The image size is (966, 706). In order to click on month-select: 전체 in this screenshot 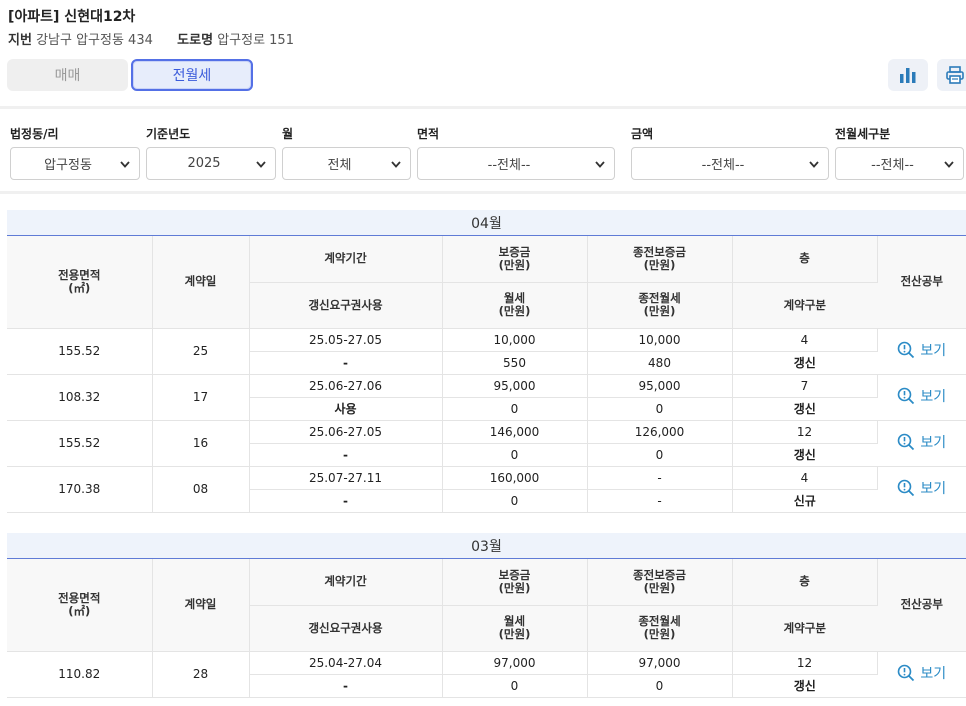, I will do `click(346, 163)`.